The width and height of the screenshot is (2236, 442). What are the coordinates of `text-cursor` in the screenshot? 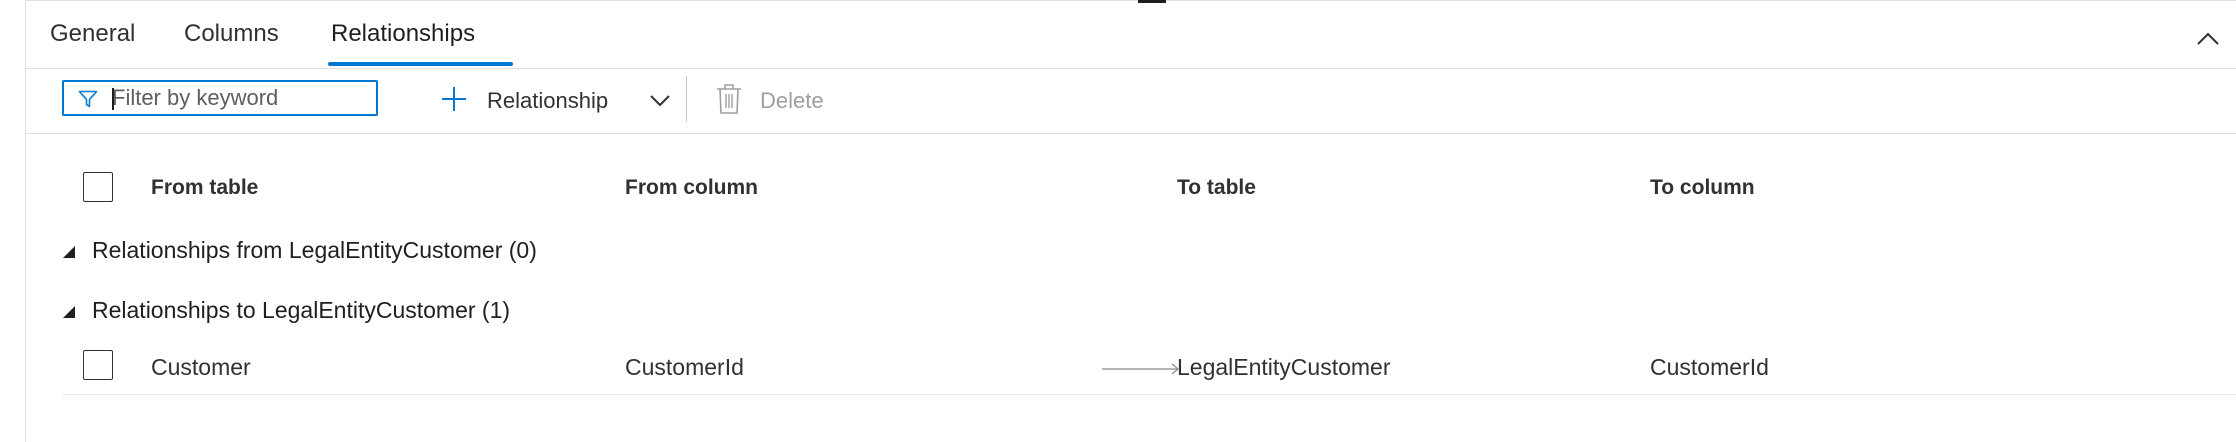 It's located at (113, 99).